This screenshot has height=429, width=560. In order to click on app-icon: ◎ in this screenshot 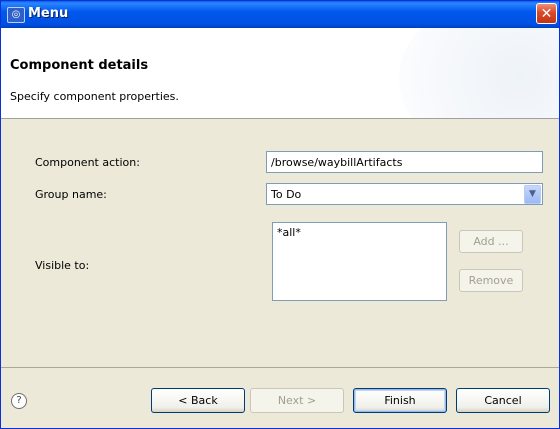, I will do `click(16, 15)`.